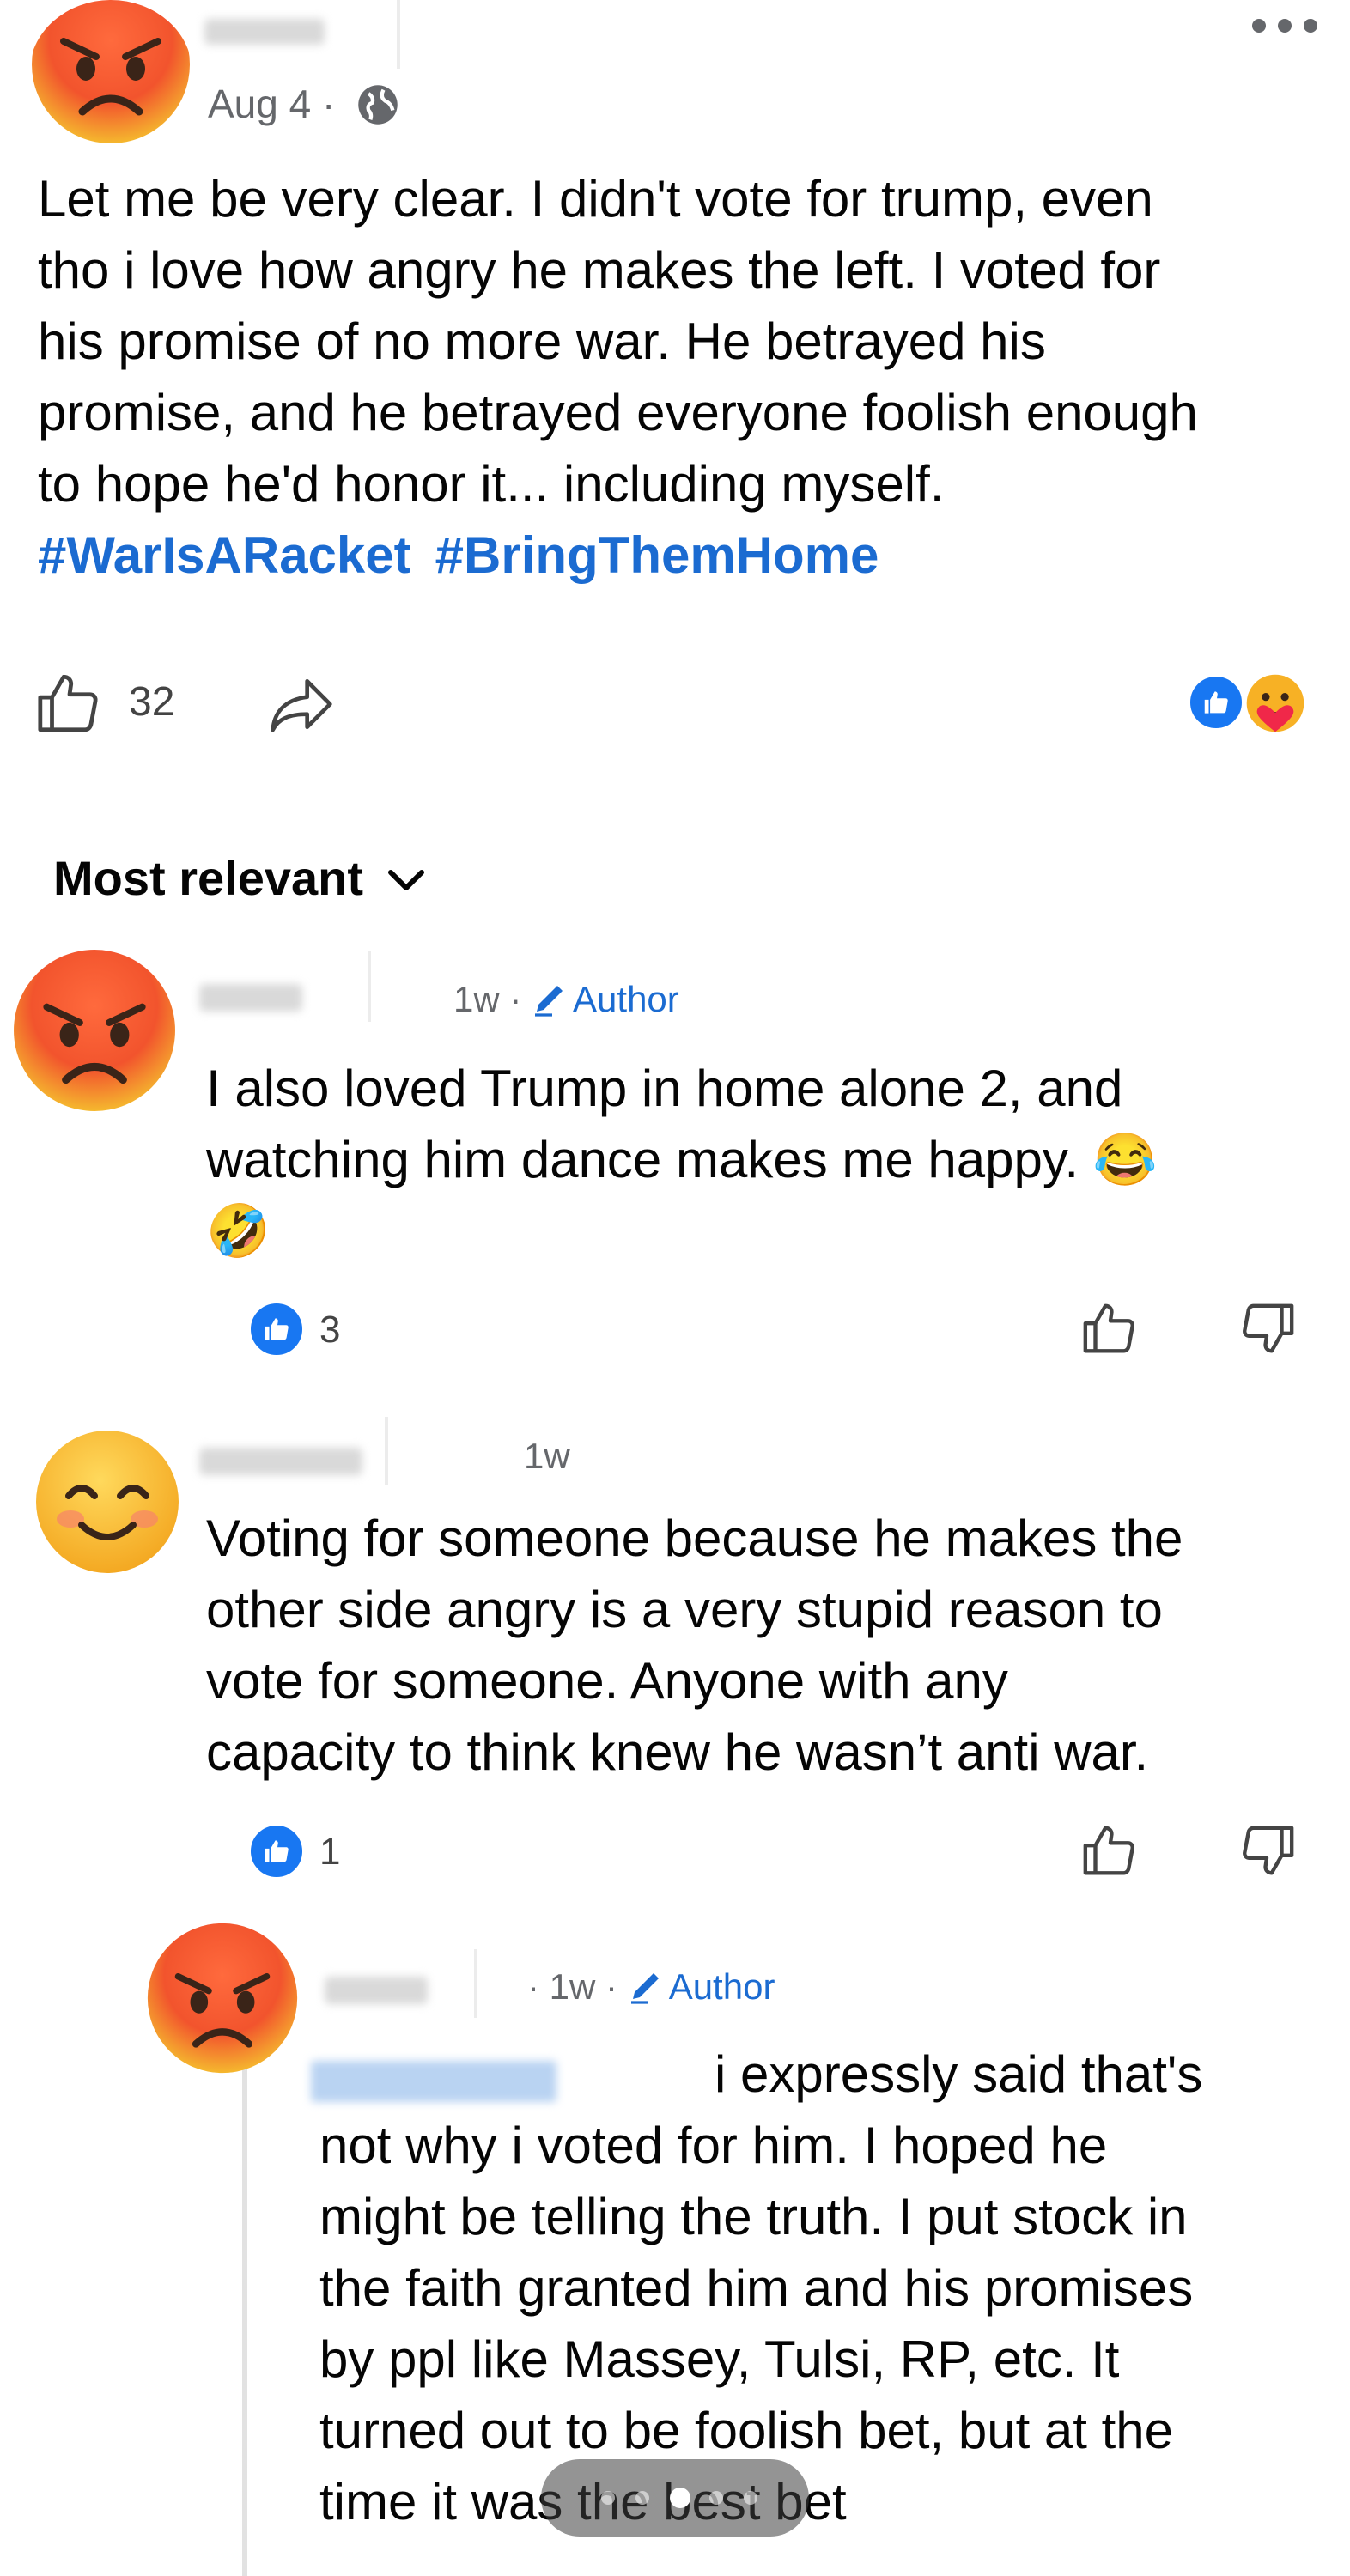 This screenshot has height=2576, width=1350. Describe the element at coordinates (94, 1030) in the screenshot. I see `comment-avatar-angry` at that location.